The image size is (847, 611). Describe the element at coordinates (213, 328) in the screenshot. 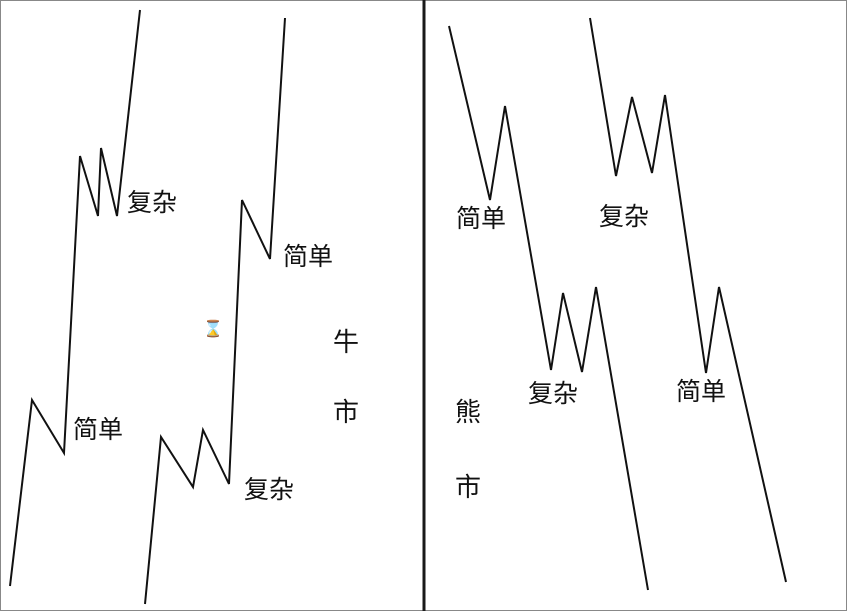

I see `hourglass-icon: ⌛` at that location.